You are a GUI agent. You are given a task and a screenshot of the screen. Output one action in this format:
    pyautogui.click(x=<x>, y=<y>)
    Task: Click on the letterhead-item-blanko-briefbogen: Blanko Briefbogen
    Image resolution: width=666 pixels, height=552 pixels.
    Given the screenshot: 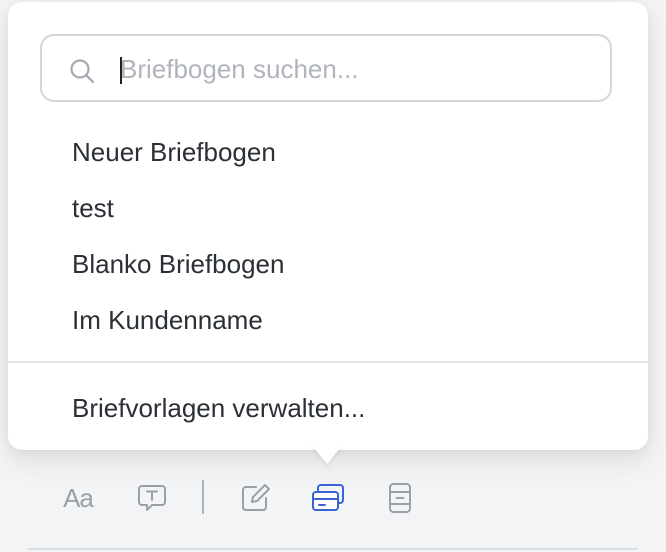 What is the action you would take?
    pyautogui.click(x=328, y=264)
    